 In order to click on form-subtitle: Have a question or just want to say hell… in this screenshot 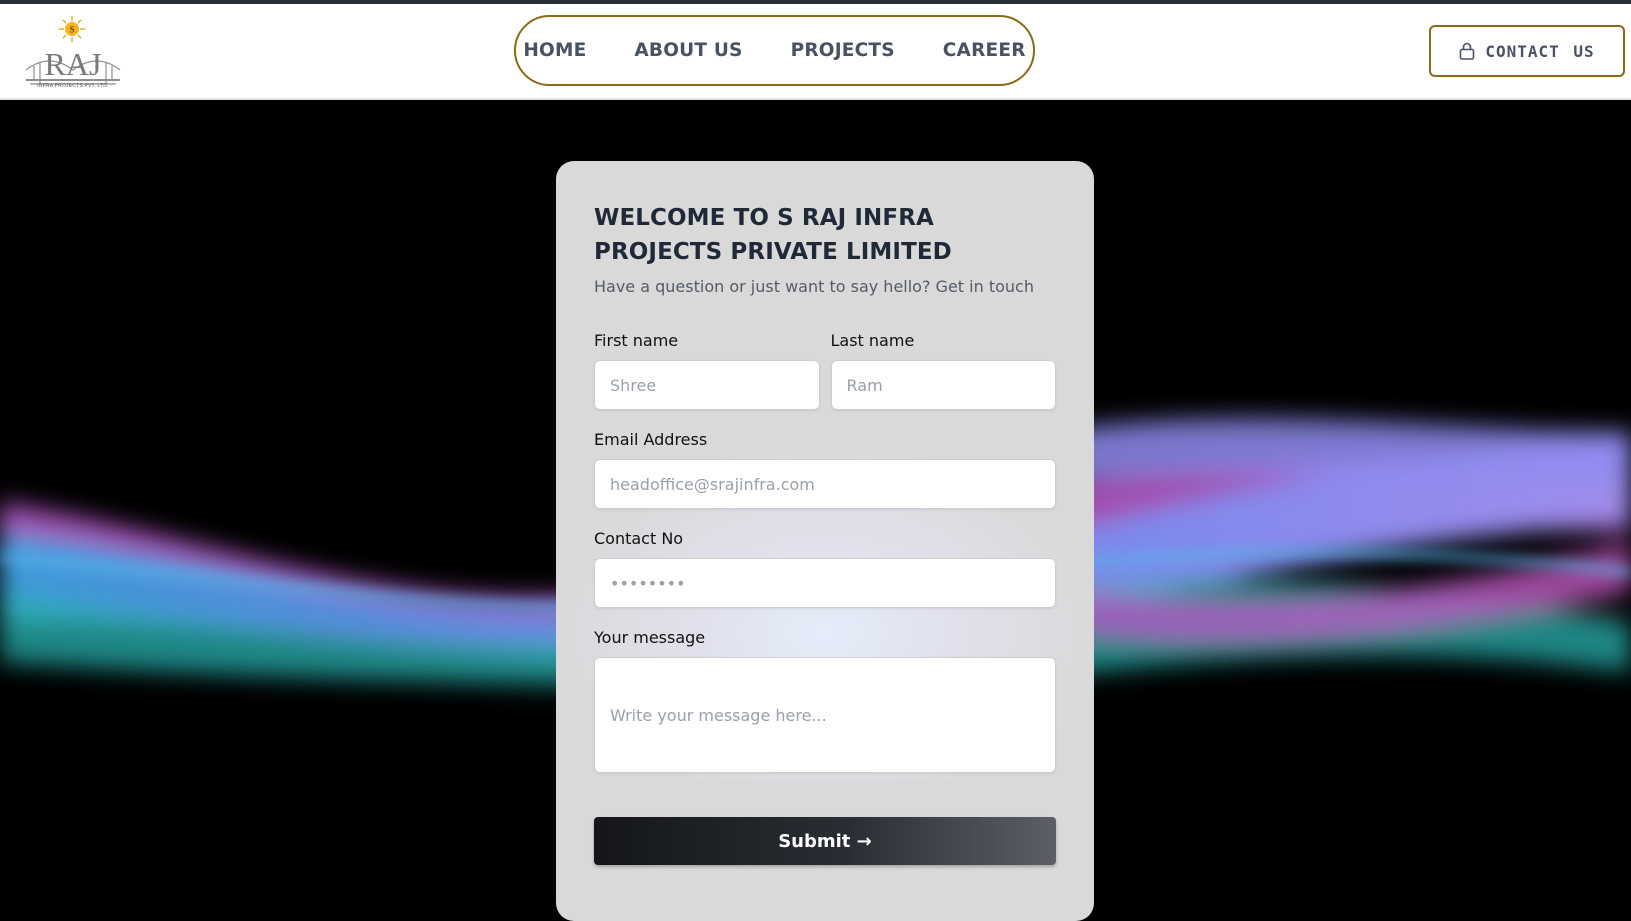, I will do `click(814, 286)`.